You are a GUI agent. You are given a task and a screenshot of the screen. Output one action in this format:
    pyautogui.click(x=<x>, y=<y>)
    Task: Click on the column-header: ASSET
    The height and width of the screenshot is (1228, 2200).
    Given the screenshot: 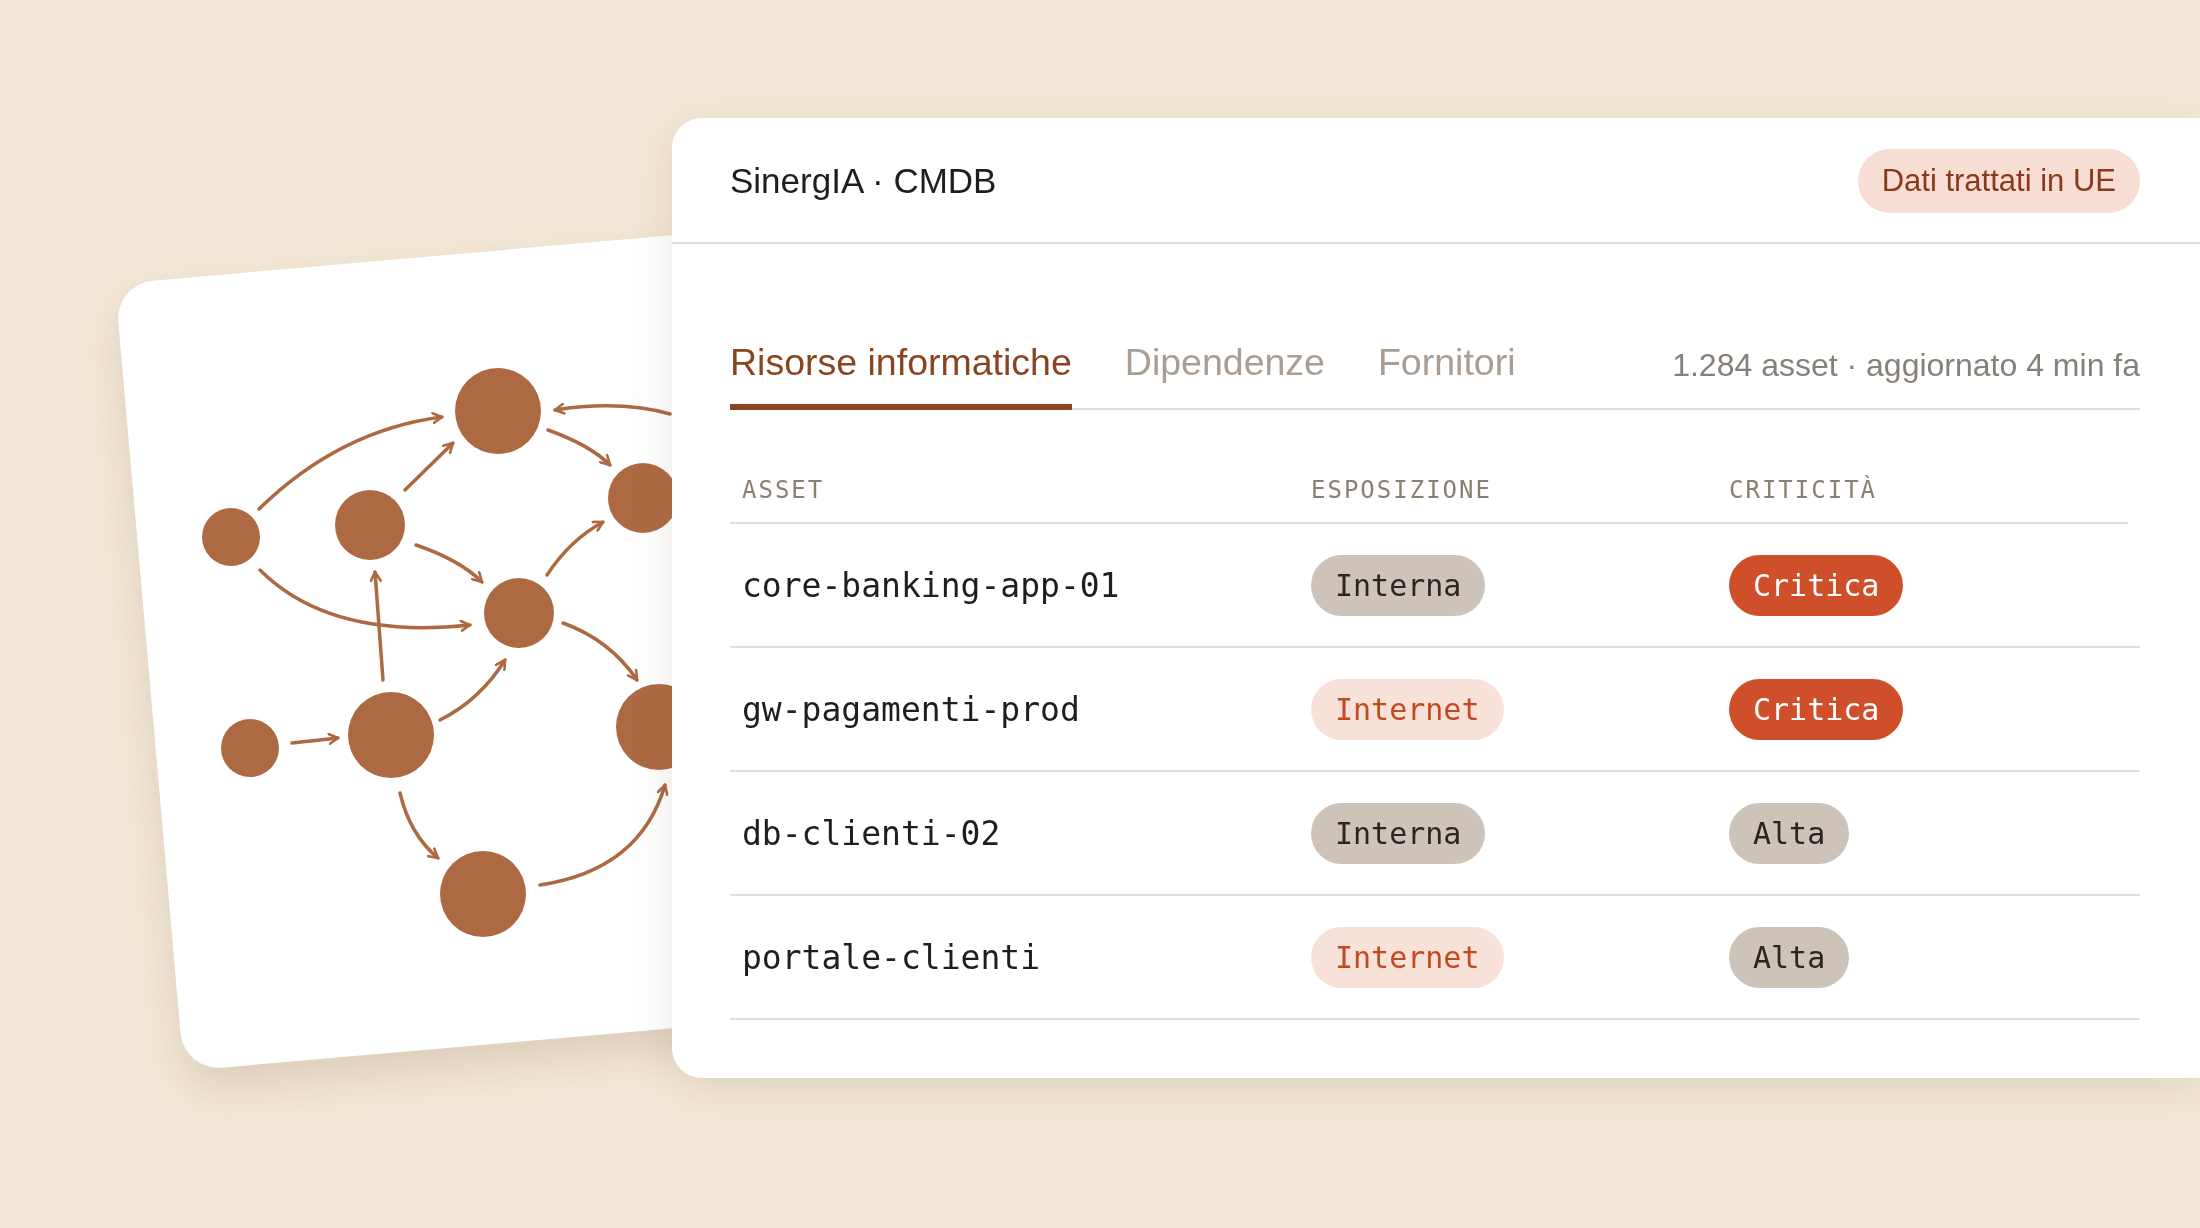 What is the action you would take?
    pyautogui.click(x=783, y=490)
    